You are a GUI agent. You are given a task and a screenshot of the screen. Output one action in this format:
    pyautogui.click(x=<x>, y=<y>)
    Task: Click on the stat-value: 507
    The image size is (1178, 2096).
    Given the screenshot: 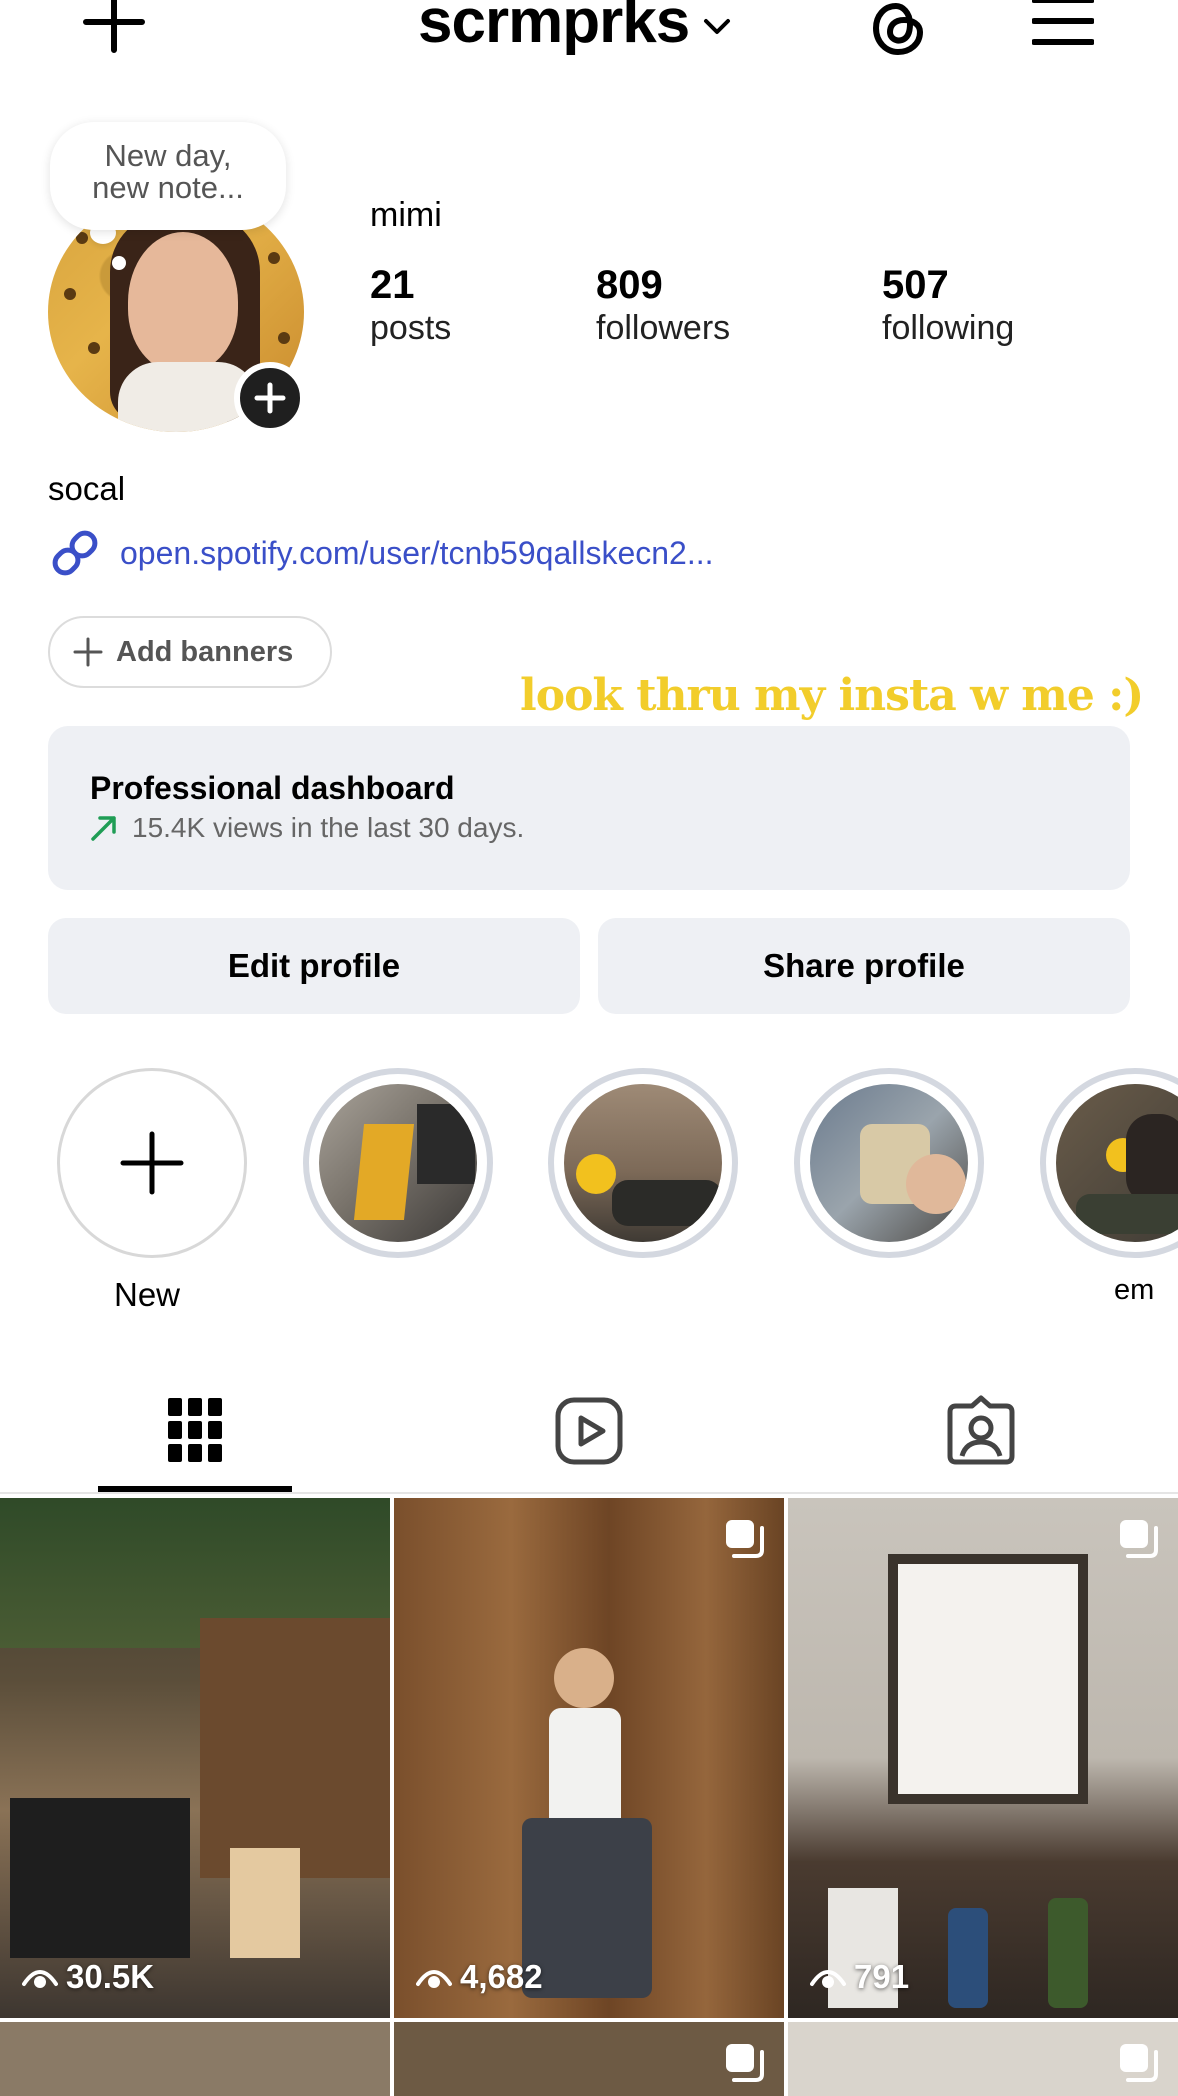 What is the action you would take?
    pyautogui.click(x=915, y=285)
    